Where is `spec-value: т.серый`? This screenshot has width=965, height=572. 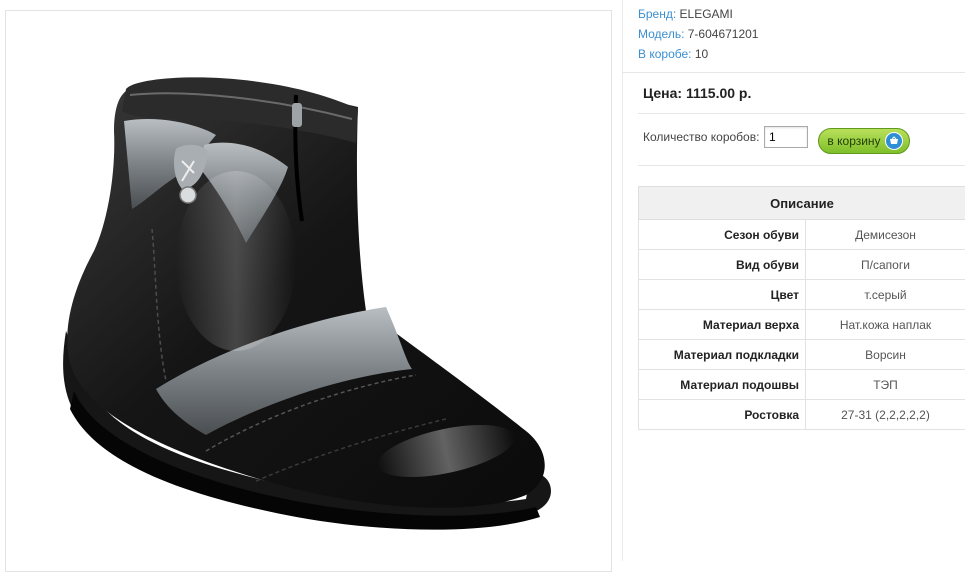 spec-value: т.серый is located at coordinates (885, 295).